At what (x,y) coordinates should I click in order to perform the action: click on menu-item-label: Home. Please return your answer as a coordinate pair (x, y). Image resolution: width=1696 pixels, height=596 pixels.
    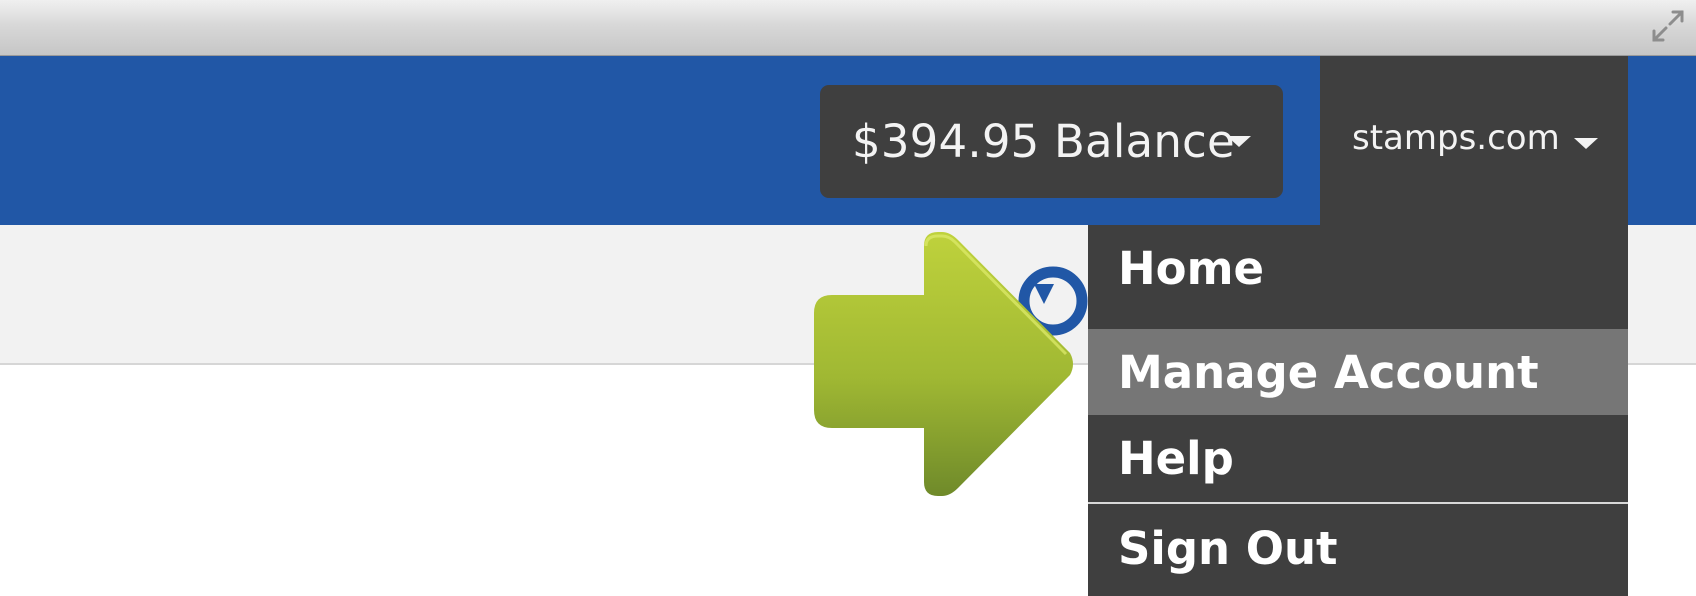
    Looking at the image, I should click on (1191, 268).